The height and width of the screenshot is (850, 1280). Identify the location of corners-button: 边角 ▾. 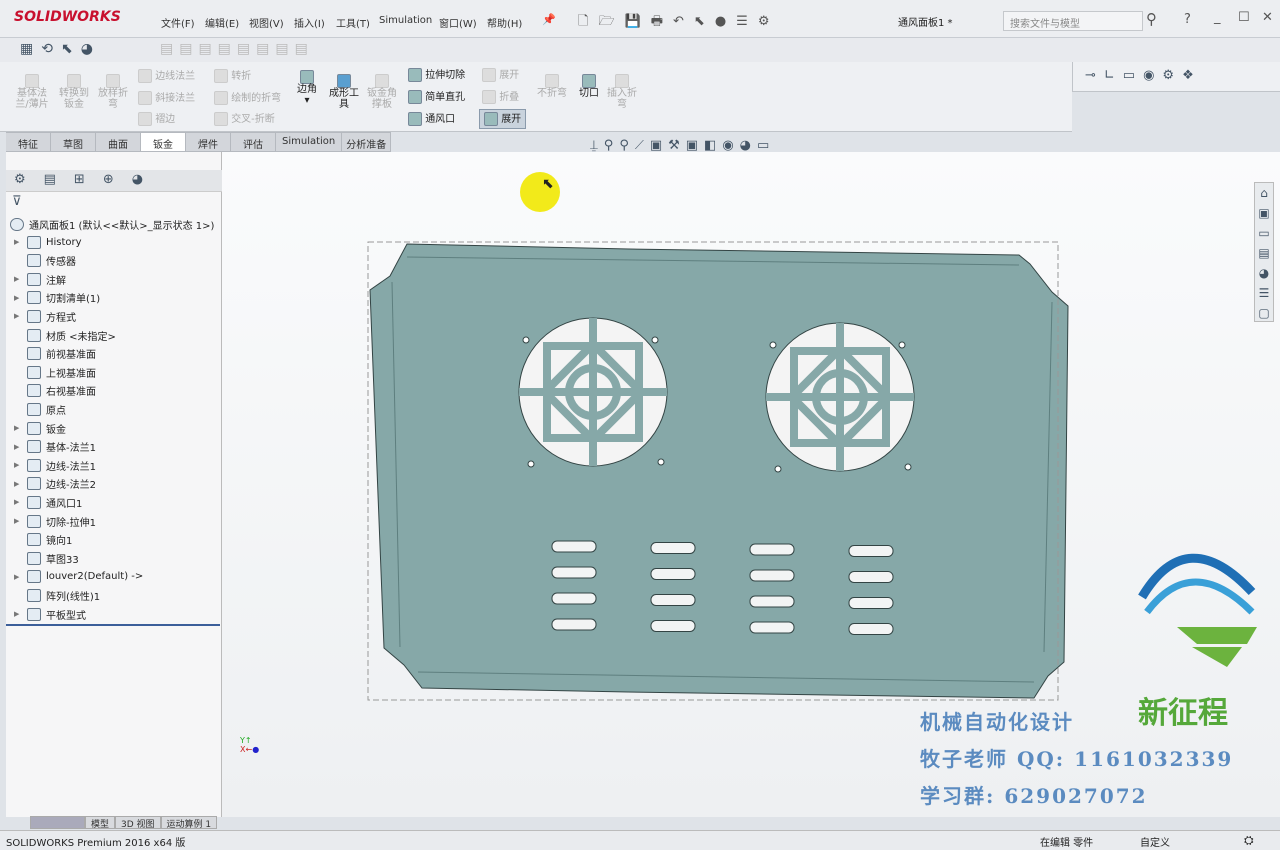
(307, 88).